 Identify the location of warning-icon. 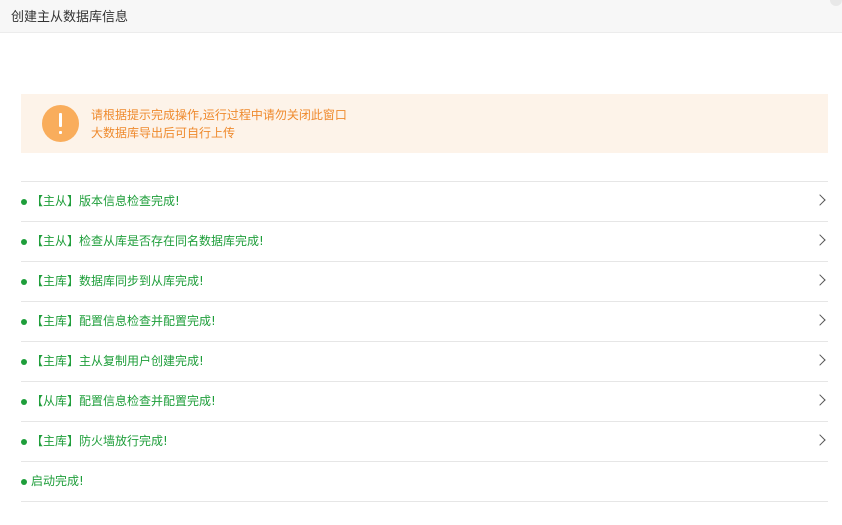
(60, 123).